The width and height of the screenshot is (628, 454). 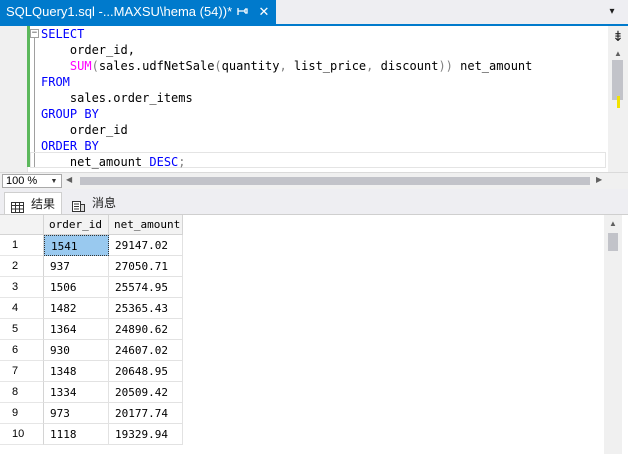 I want to click on close-tab-icon: ✕, so click(x=264, y=12).